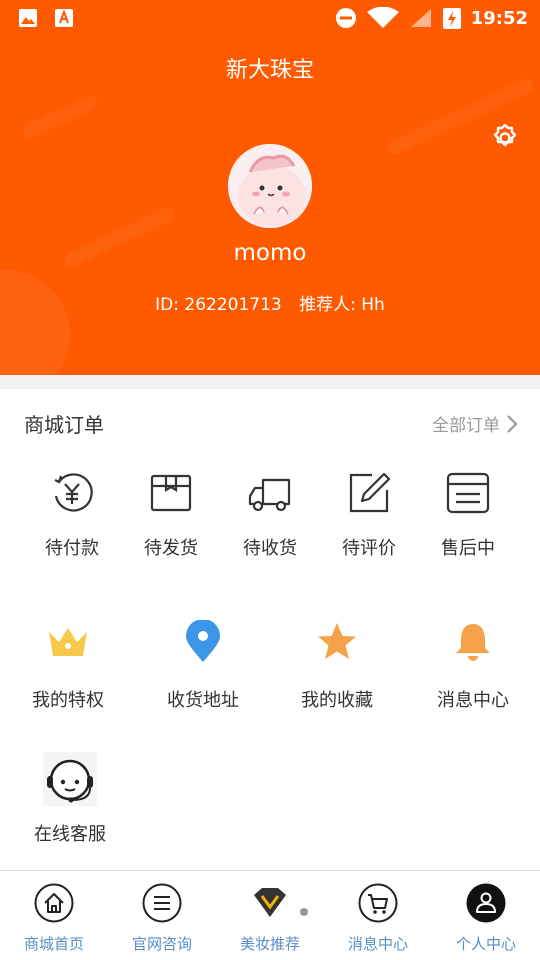 The image size is (540, 960). I want to click on order-label: 待评价, so click(369, 548).